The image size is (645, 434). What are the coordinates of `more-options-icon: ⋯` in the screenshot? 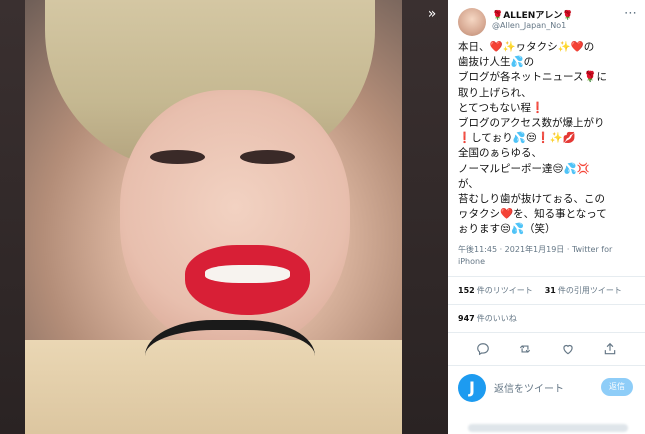 It's located at (630, 13).